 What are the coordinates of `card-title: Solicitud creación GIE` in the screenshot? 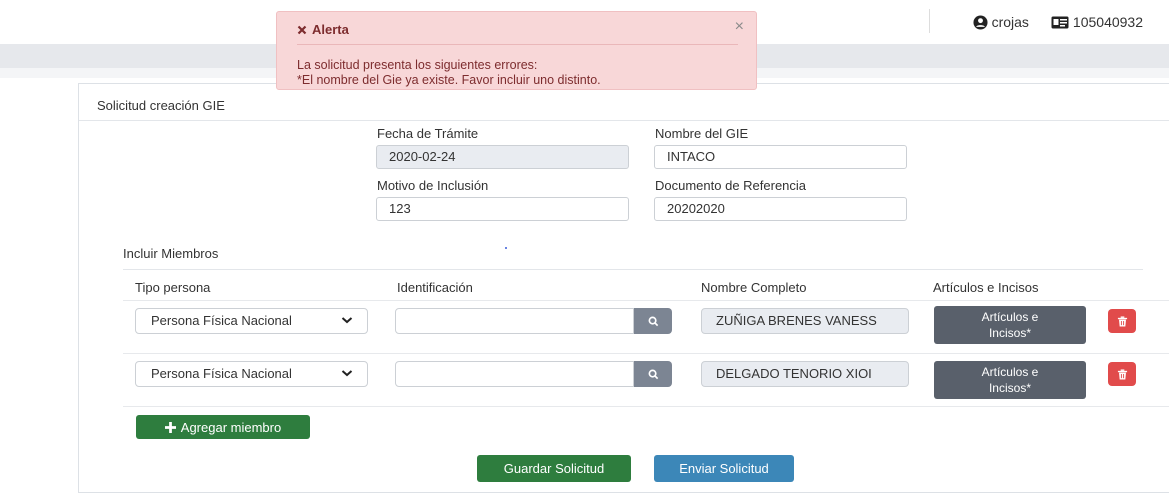 It's located at (161, 105).